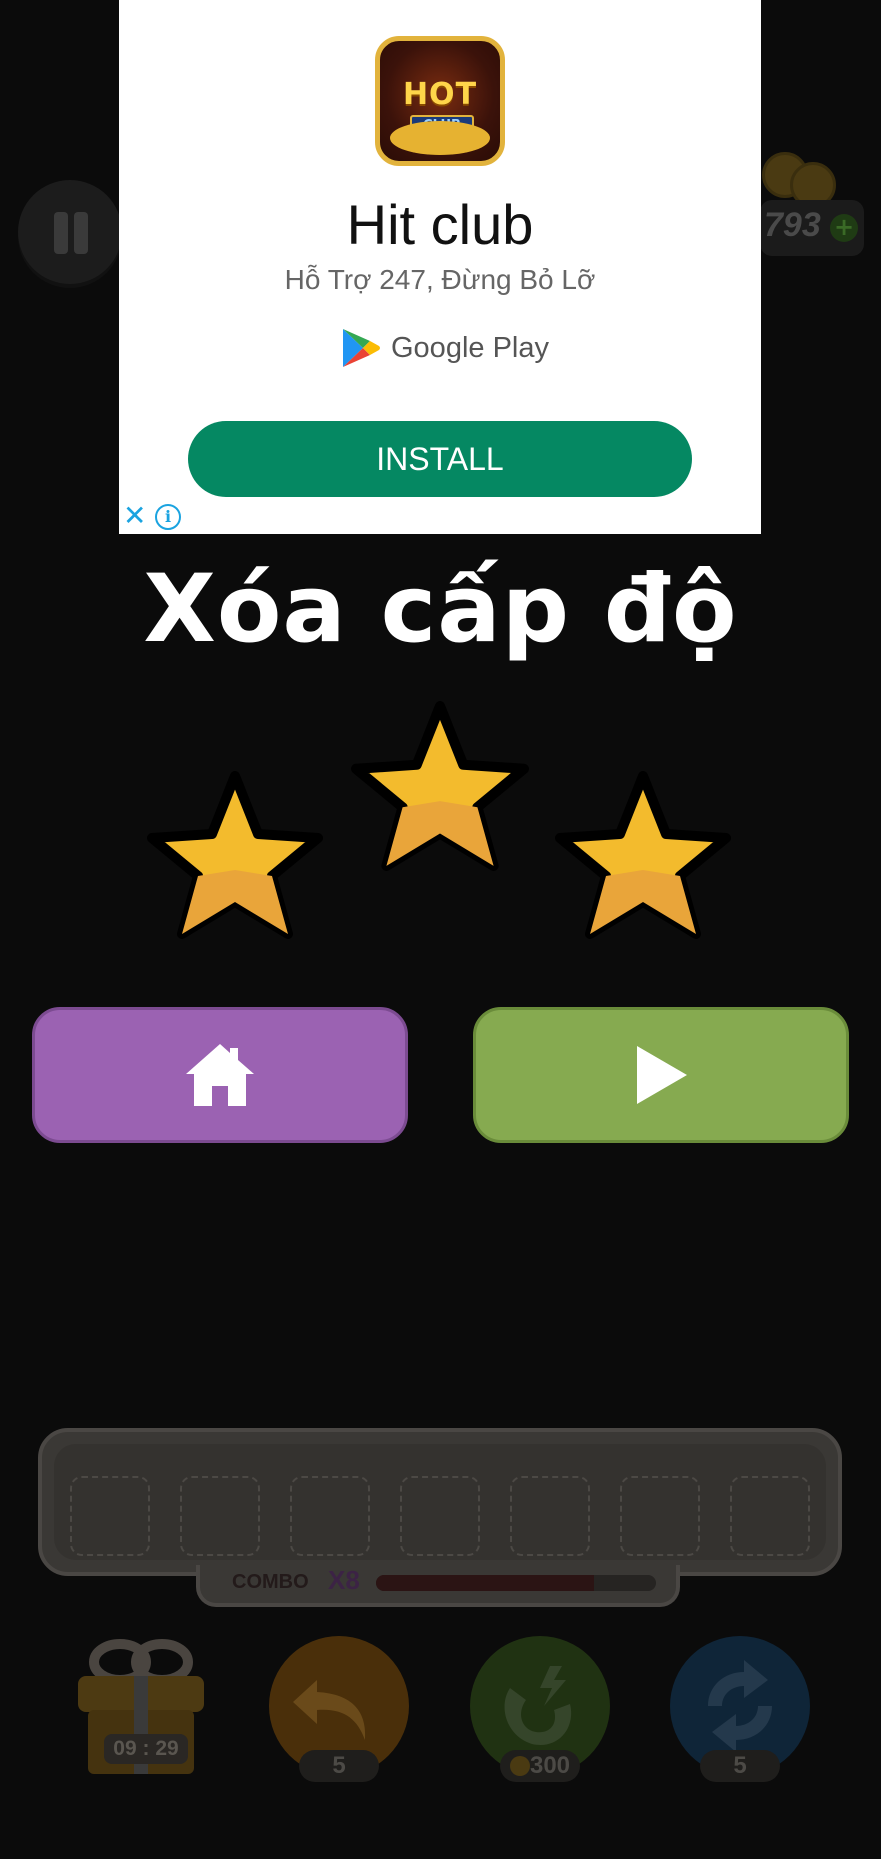  I want to click on next-level-button, so click(661, 1075).